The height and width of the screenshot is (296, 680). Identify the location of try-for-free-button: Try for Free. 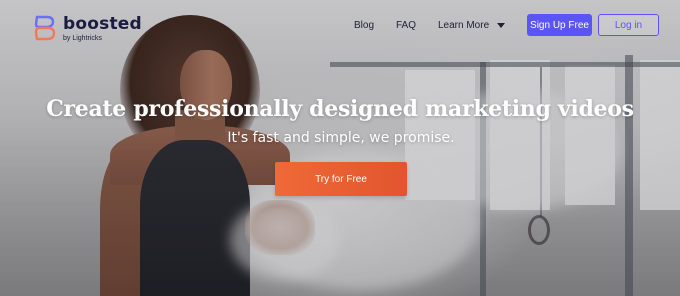
(341, 179).